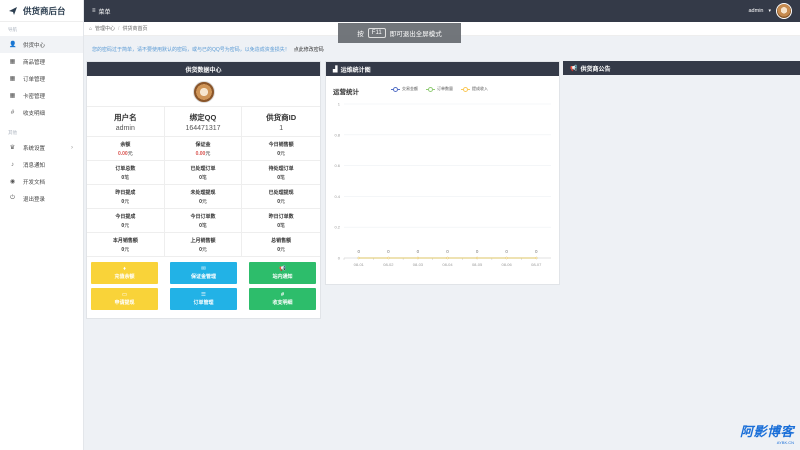  I want to click on app-title: 供货商后台, so click(44, 10).